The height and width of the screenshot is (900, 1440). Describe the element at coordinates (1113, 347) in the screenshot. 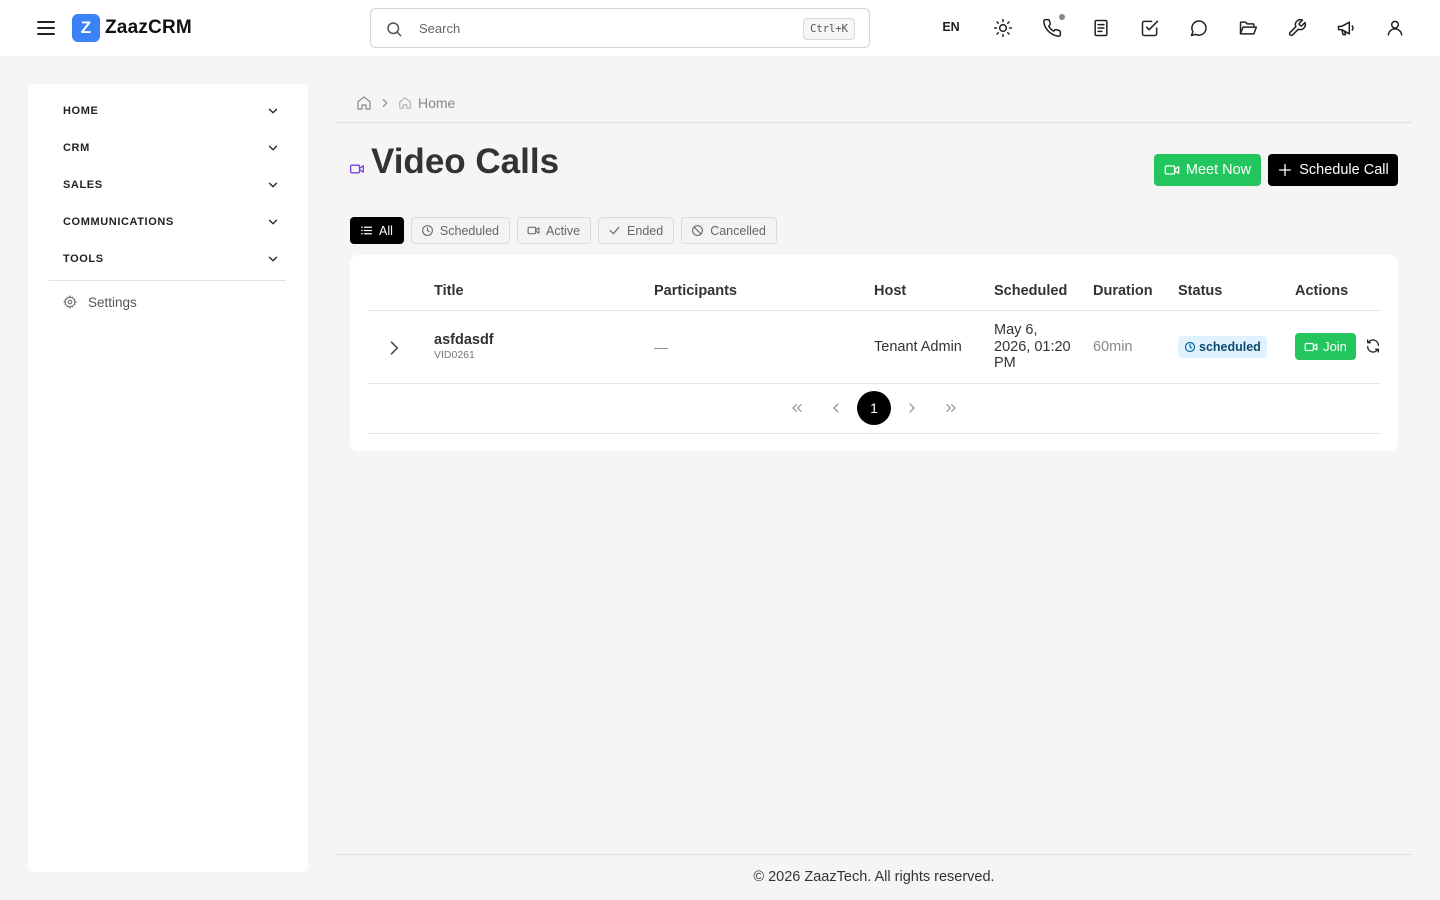

I see `call-duration: 60min` at that location.